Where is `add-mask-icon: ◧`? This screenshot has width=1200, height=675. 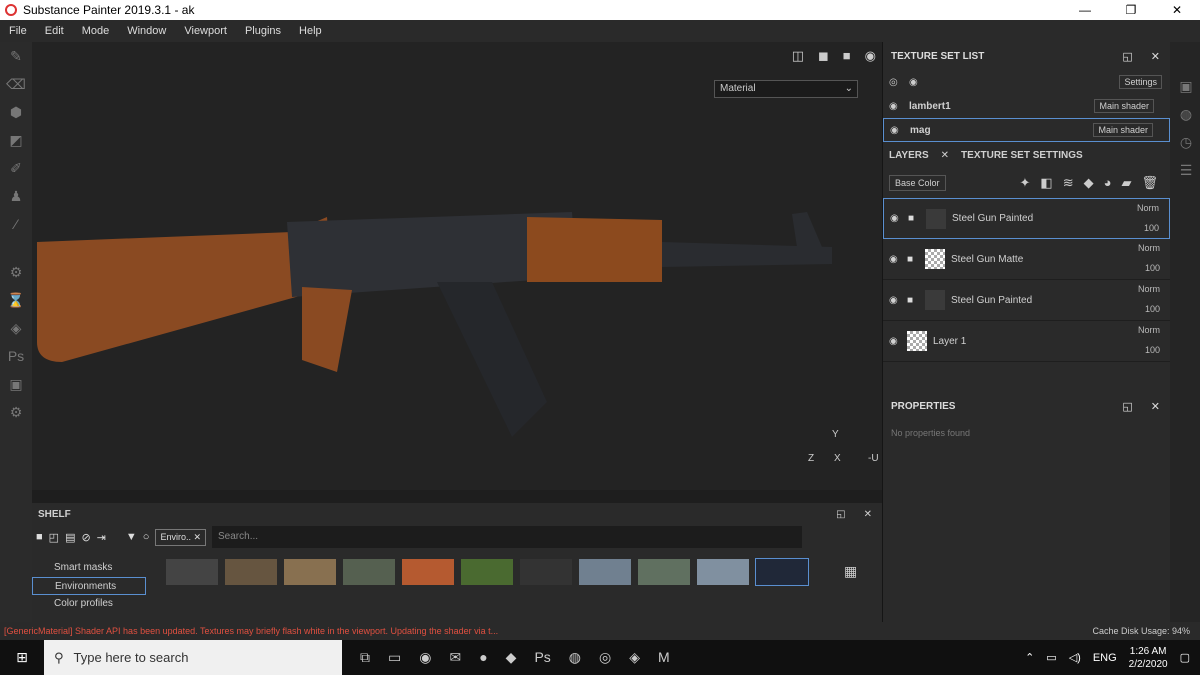
add-mask-icon: ◧ is located at coordinates (1046, 183).